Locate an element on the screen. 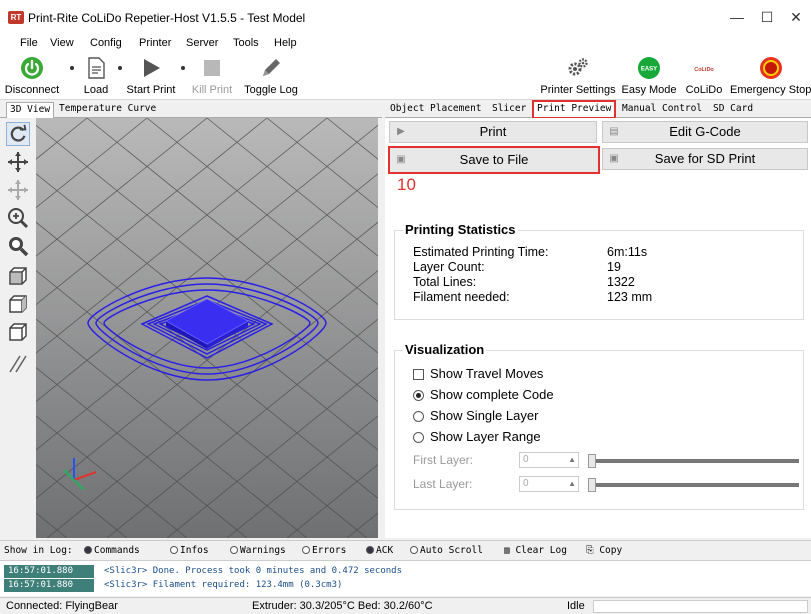 This screenshot has height=614, width=811. log-infos-toggle: Infos is located at coordinates (189, 550).